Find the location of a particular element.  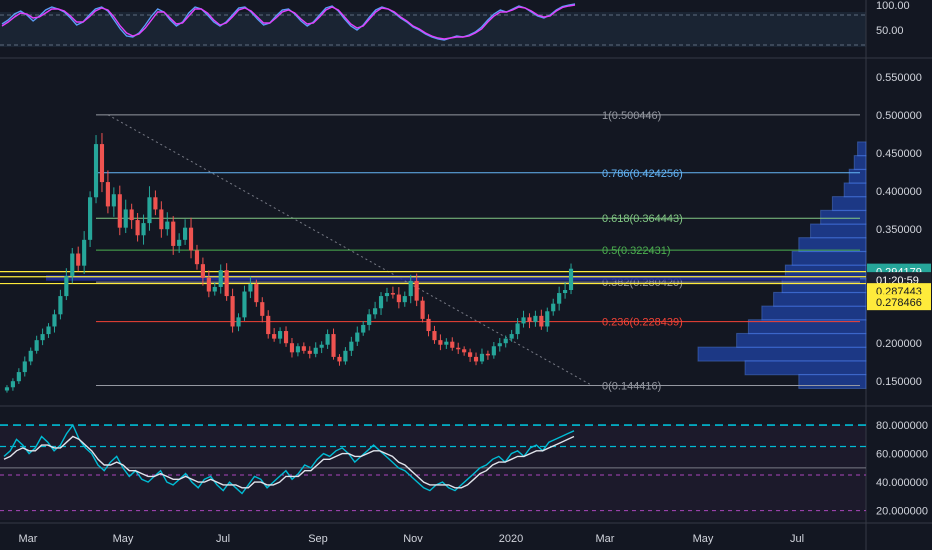

x-tick-label: 2020 is located at coordinates (511, 539).